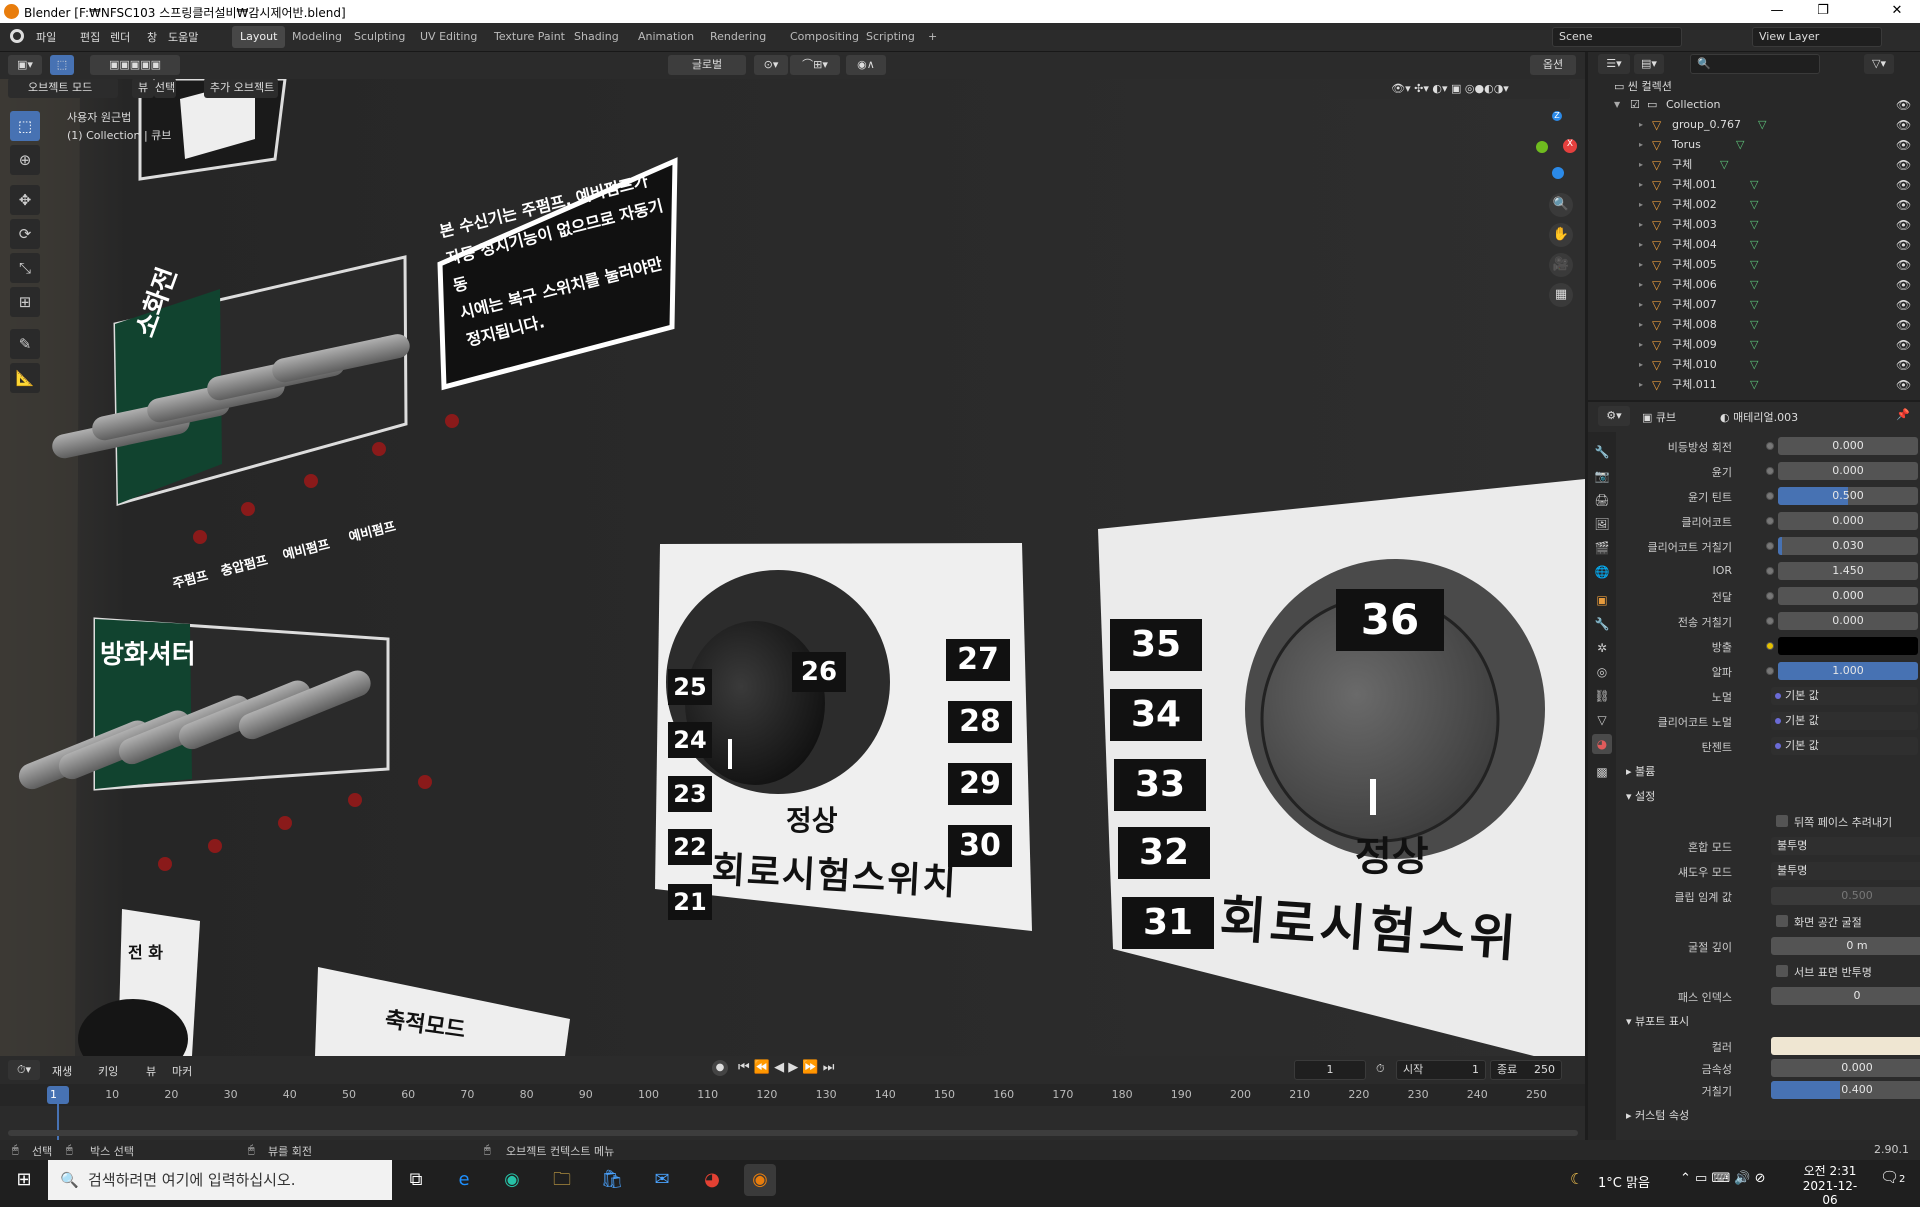  What do you see at coordinates (1602, 672) in the screenshot?
I see `physics-icon: ◎` at bounding box center [1602, 672].